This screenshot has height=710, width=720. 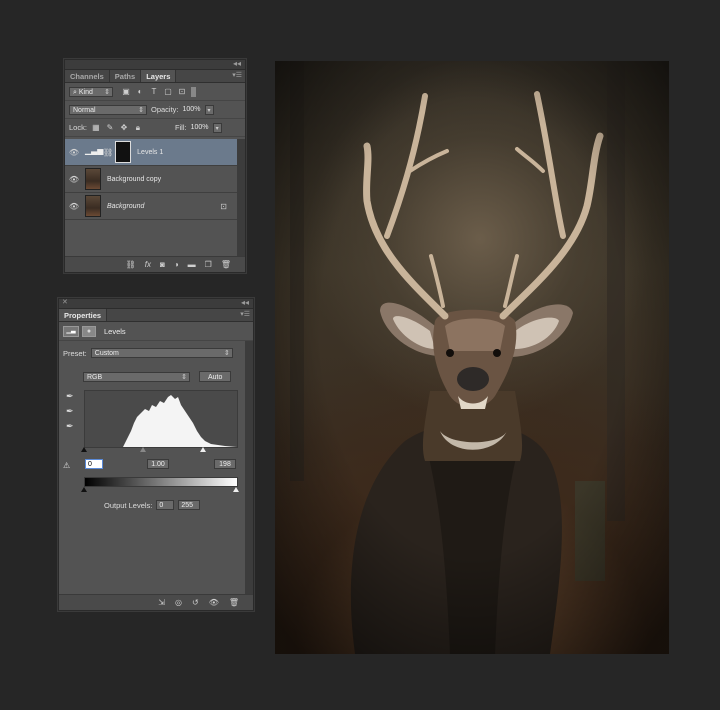 I want to click on layer-row-background: 👁︎ Background ⊡, so click(x=151, y=206).